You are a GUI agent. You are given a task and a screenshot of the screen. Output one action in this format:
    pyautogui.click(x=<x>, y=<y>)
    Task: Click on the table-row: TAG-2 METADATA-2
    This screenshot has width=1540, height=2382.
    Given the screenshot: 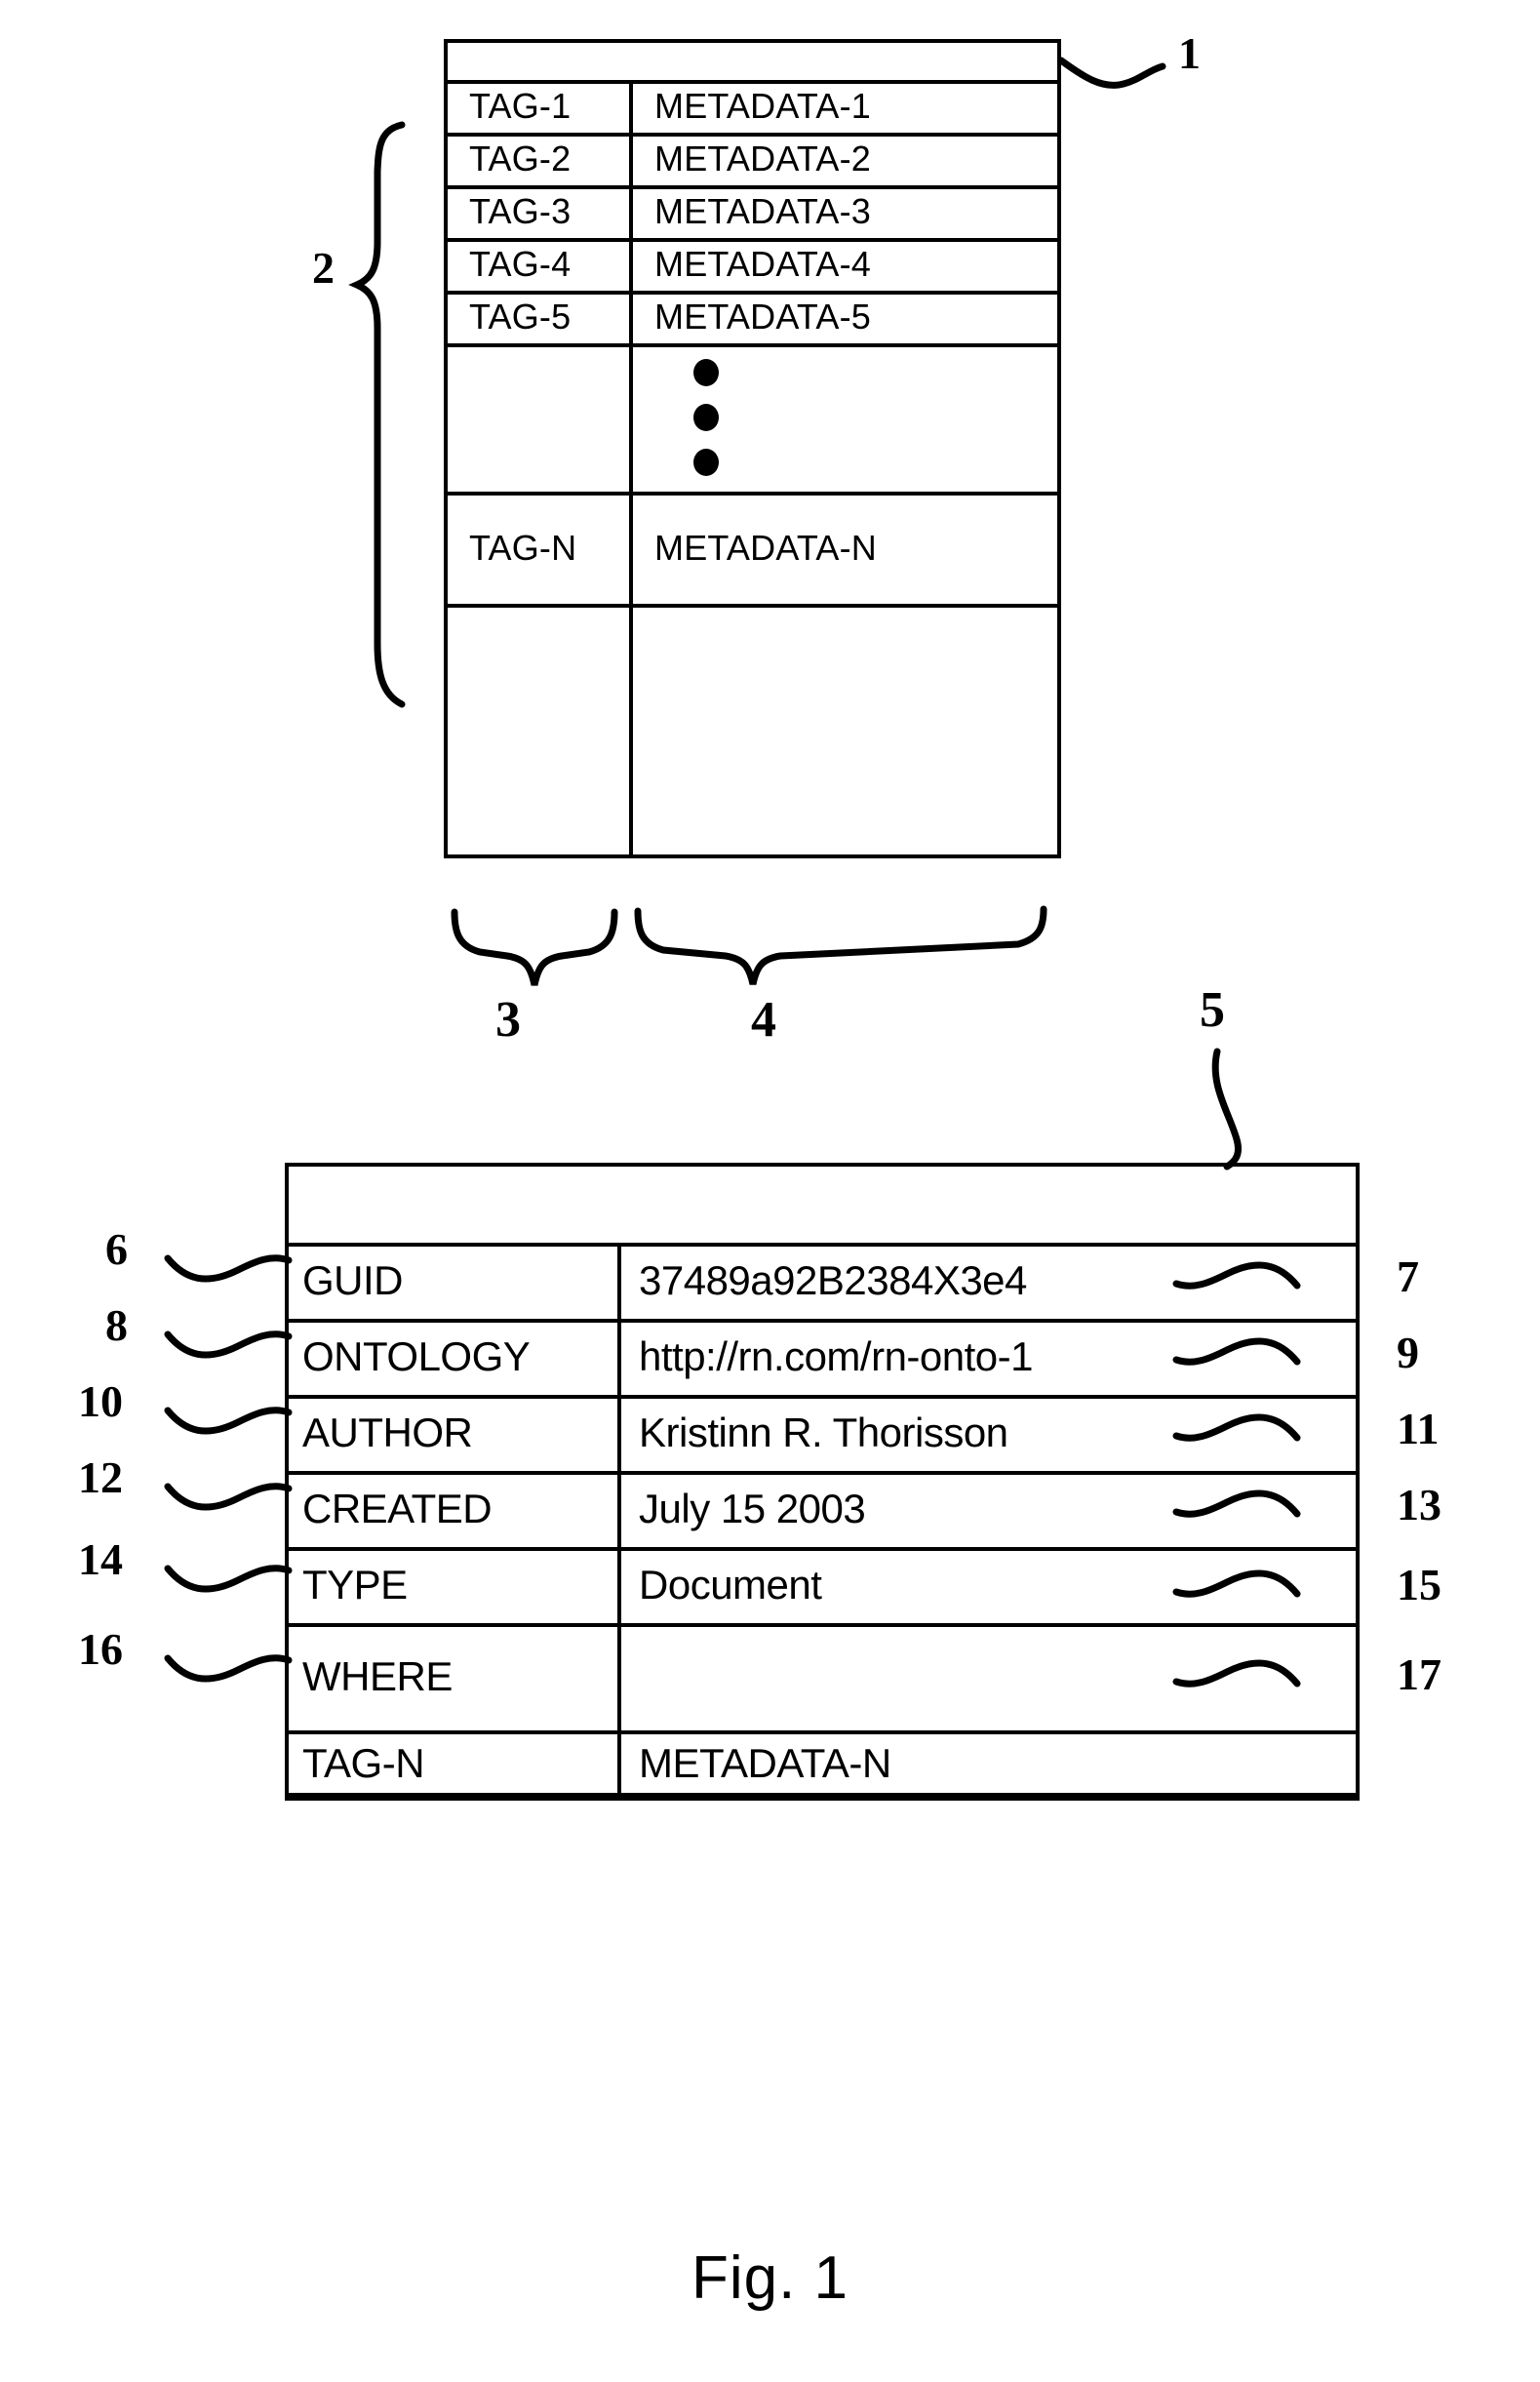 What is the action you would take?
    pyautogui.click(x=753, y=159)
    